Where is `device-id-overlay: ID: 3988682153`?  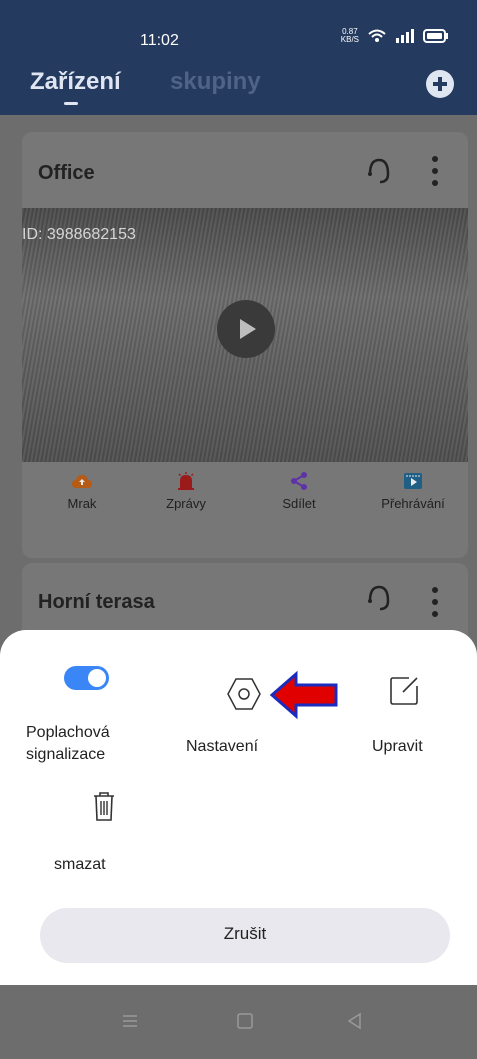 device-id-overlay: ID: 3988682153 is located at coordinates (79, 234).